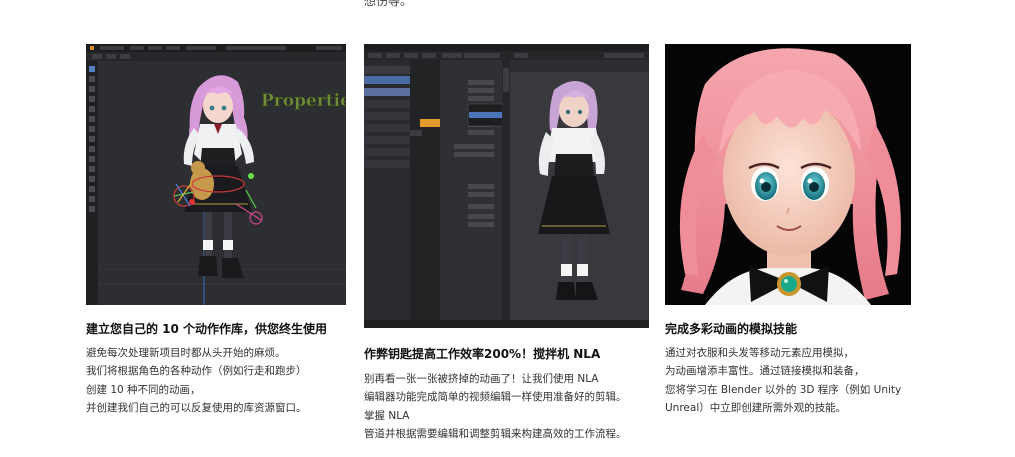 The width and height of the screenshot is (1015, 457). What do you see at coordinates (788, 174) in the screenshot?
I see `character-closeup-render` at bounding box center [788, 174].